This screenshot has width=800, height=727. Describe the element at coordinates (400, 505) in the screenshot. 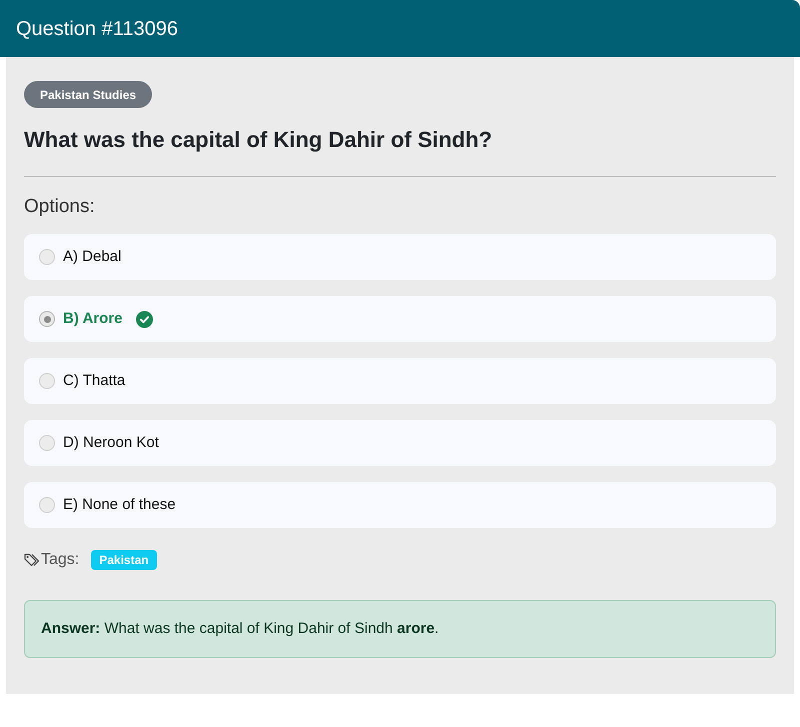

I see `option-row: E) None of these` at that location.